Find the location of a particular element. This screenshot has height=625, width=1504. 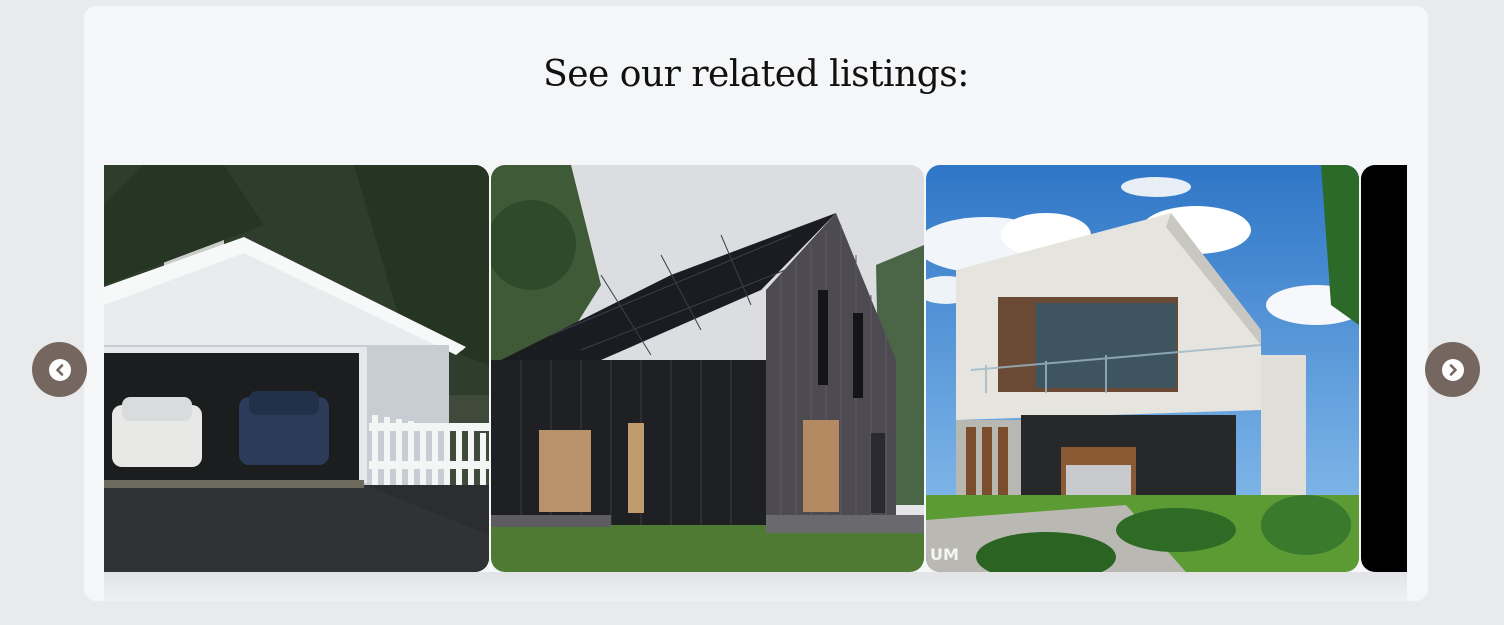

section-heading: See our related listings: is located at coordinates (756, 74).